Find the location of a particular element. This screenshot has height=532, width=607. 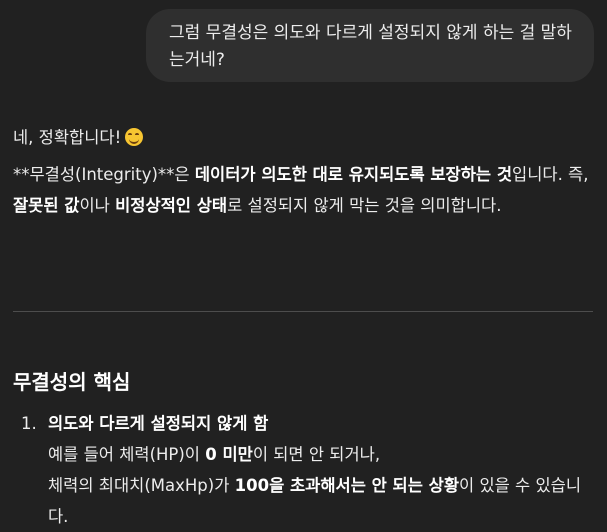

user-message-text: 그럼 무결성은 의도와 다르게 설정되지 않게 하는 걸 말하는거네? is located at coordinates (370, 46).